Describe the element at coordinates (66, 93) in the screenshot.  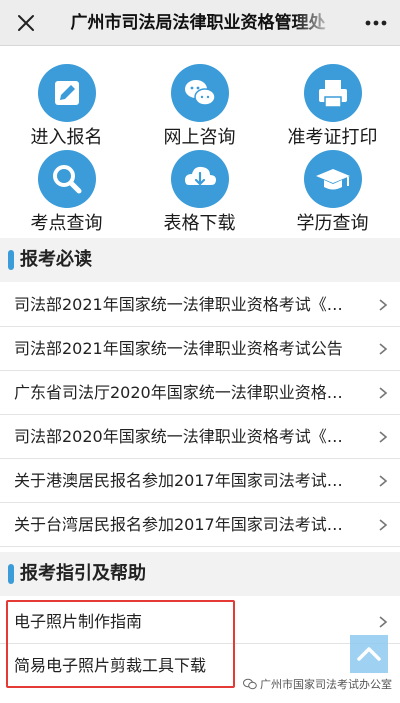
I see `pencil-icon` at that location.